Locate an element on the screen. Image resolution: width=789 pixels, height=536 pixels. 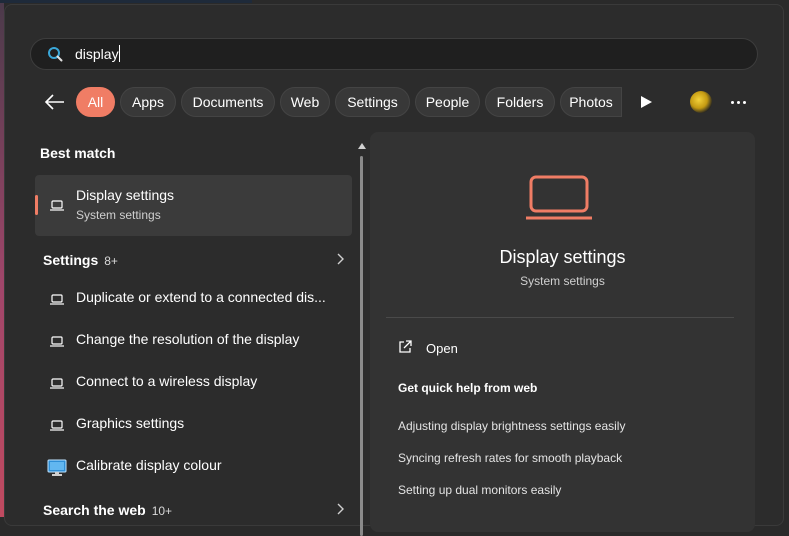
scrollbar-thumb is located at coordinates (361, 346).